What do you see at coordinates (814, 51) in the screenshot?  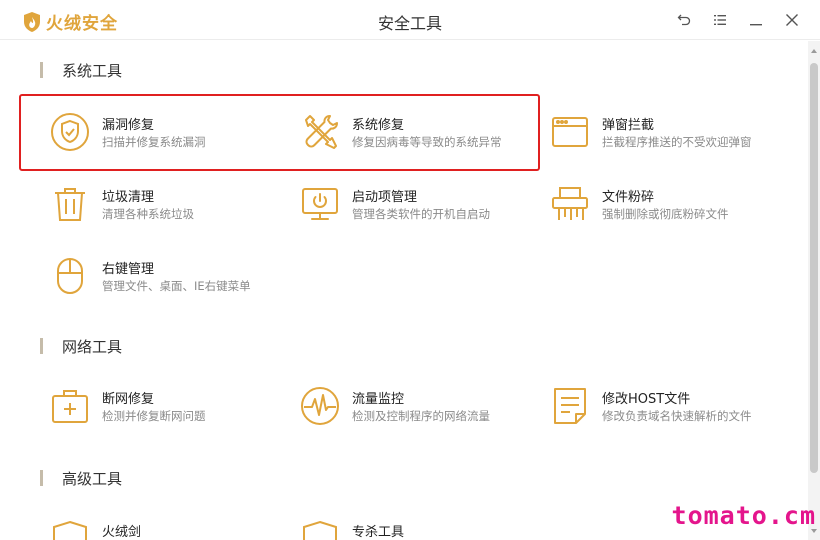 I see `scroll-up-icon` at bounding box center [814, 51].